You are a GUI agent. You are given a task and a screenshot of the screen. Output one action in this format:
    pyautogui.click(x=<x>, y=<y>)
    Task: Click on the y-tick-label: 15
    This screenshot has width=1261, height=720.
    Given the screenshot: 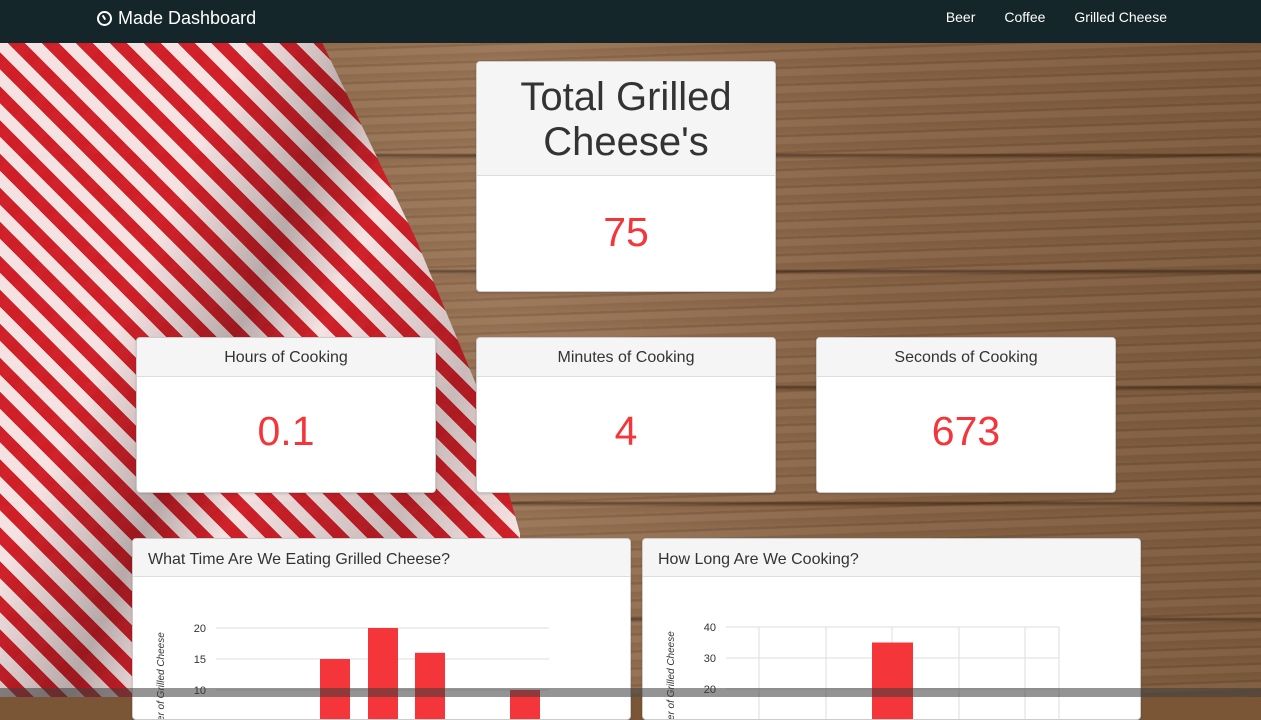 What is the action you would take?
    pyautogui.click(x=200, y=660)
    